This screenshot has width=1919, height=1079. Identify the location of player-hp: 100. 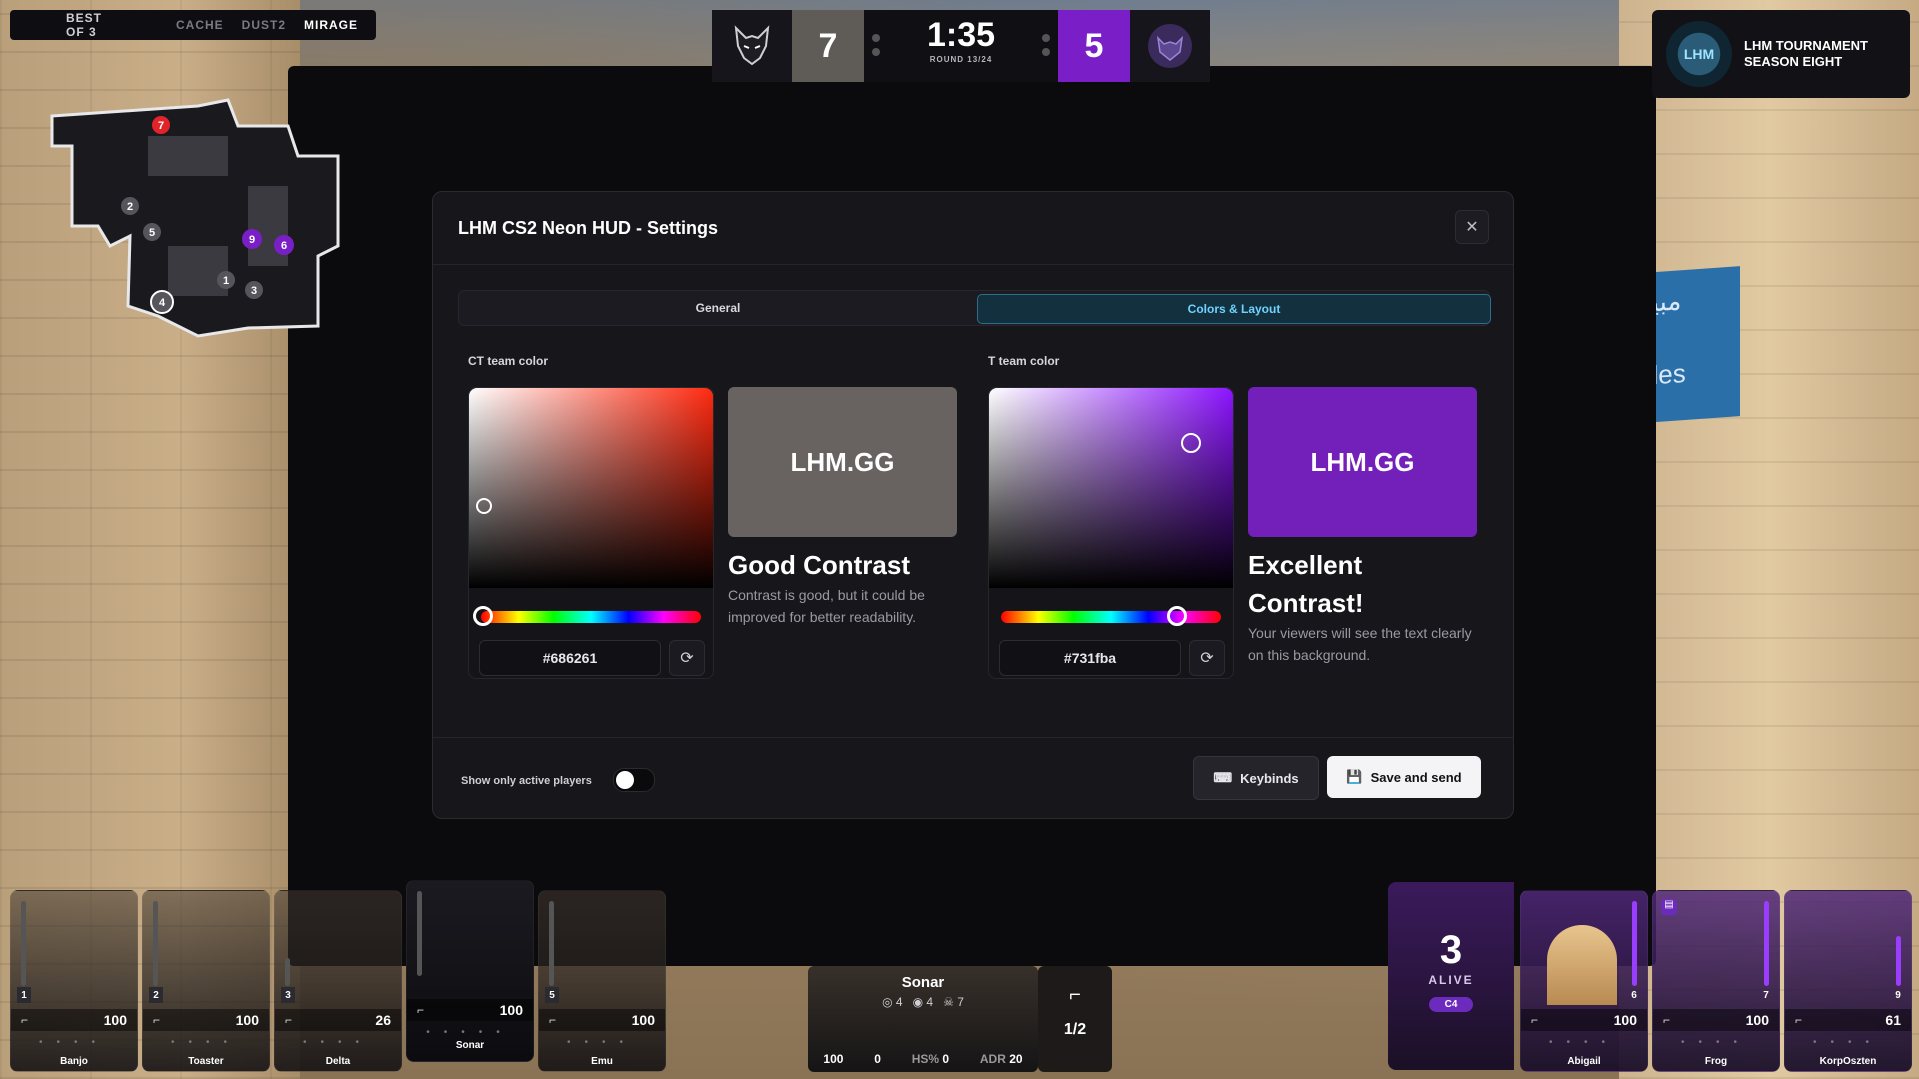
(643, 1020).